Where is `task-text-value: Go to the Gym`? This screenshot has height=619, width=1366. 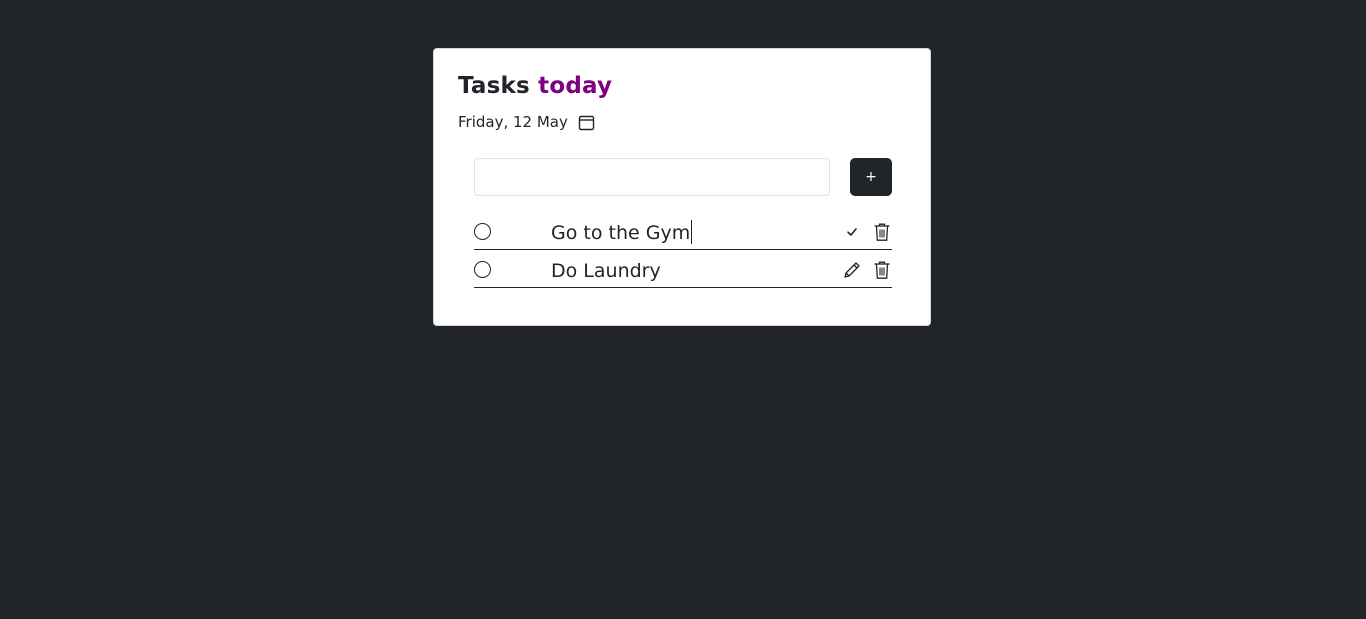
task-text-value: Go to the Gym is located at coordinates (620, 233).